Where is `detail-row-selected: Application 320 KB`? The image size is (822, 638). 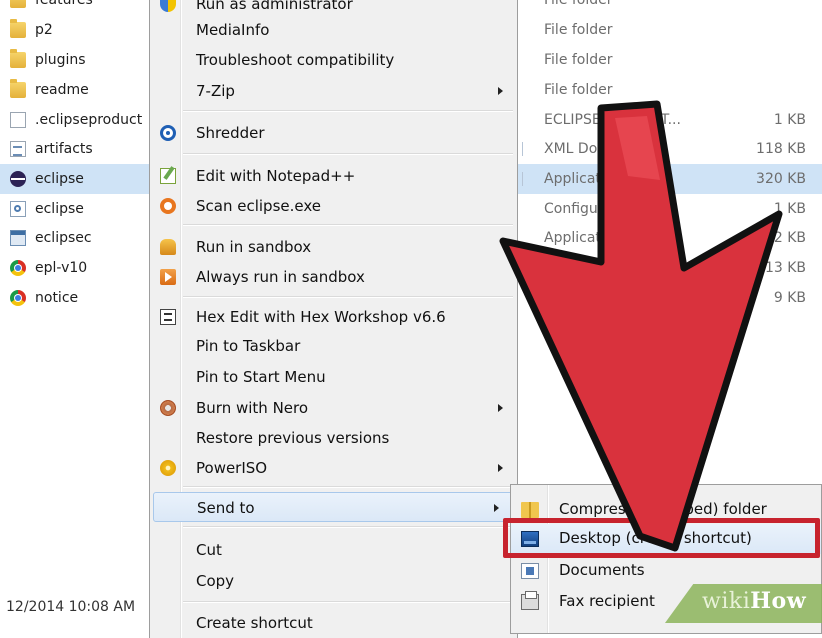 detail-row-selected: Application 320 KB is located at coordinates (670, 179).